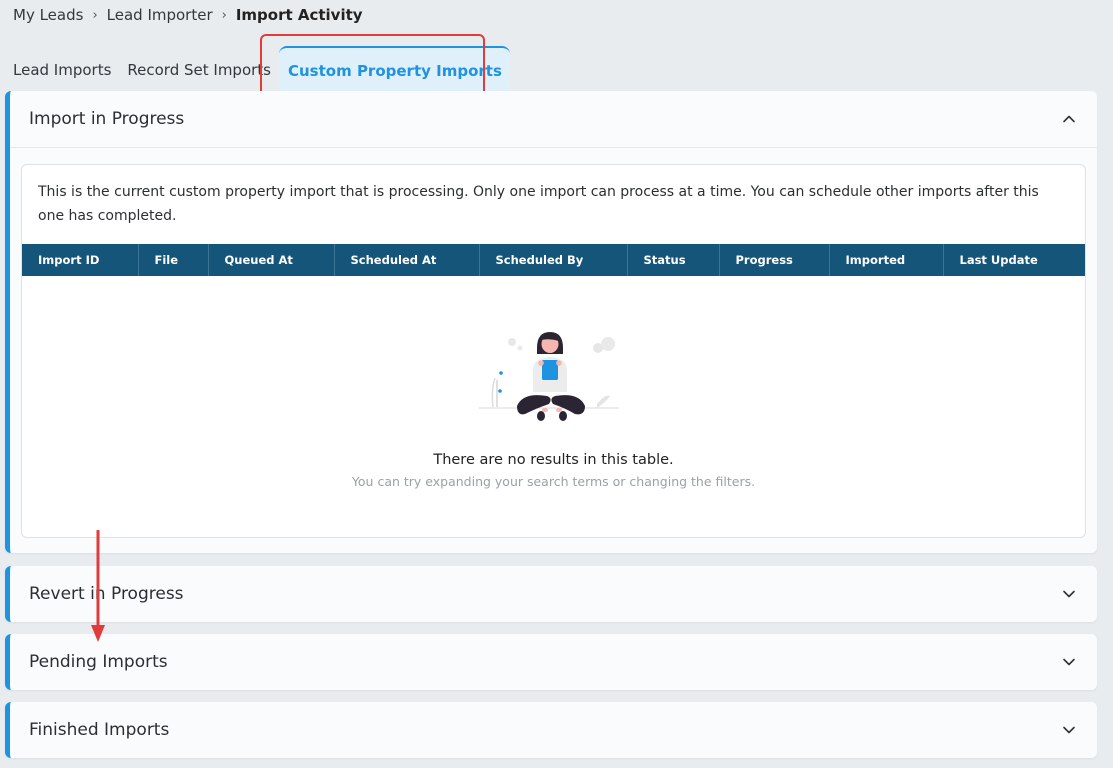  What do you see at coordinates (553, 594) in the screenshot?
I see `panel-header-revert-in-progress: Revert in Progress` at bounding box center [553, 594].